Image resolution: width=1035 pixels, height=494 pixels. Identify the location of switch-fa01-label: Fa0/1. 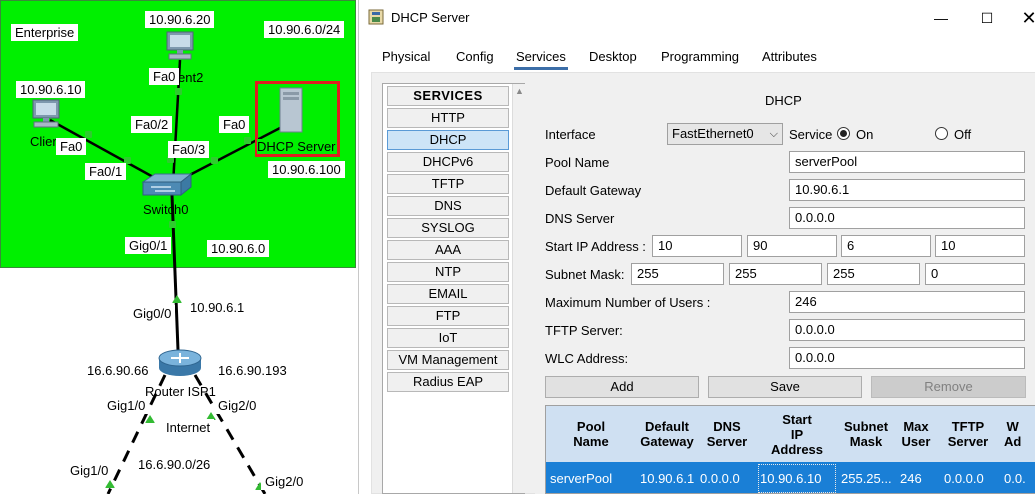
(106, 171).